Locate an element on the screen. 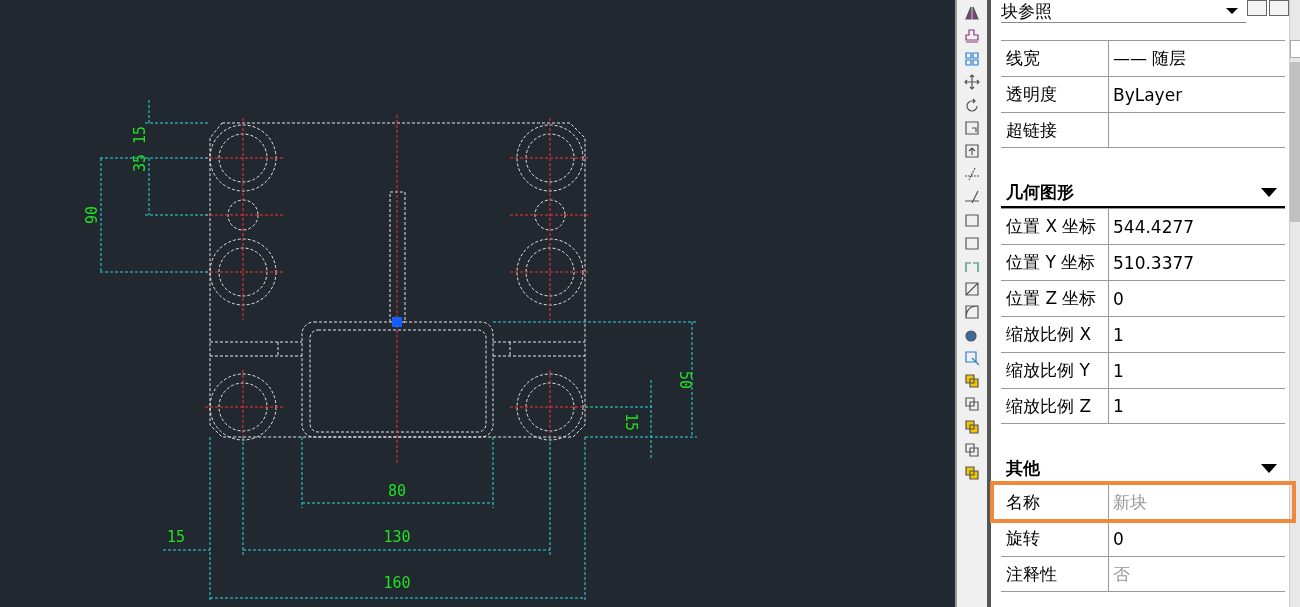  grip-handle is located at coordinates (397, 322).